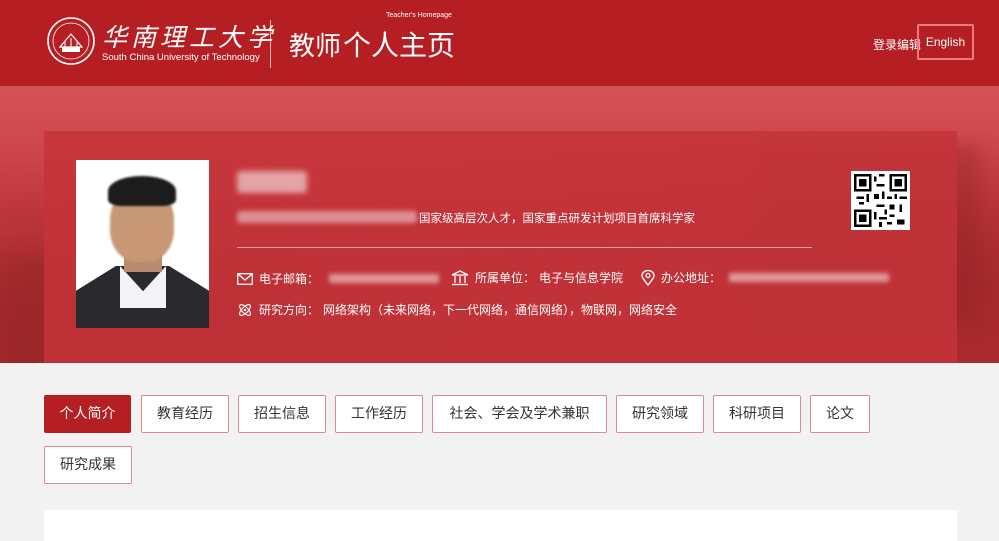  What do you see at coordinates (289, 279) in the screenshot?
I see `email-label: 电子邮箱：` at bounding box center [289, 279].